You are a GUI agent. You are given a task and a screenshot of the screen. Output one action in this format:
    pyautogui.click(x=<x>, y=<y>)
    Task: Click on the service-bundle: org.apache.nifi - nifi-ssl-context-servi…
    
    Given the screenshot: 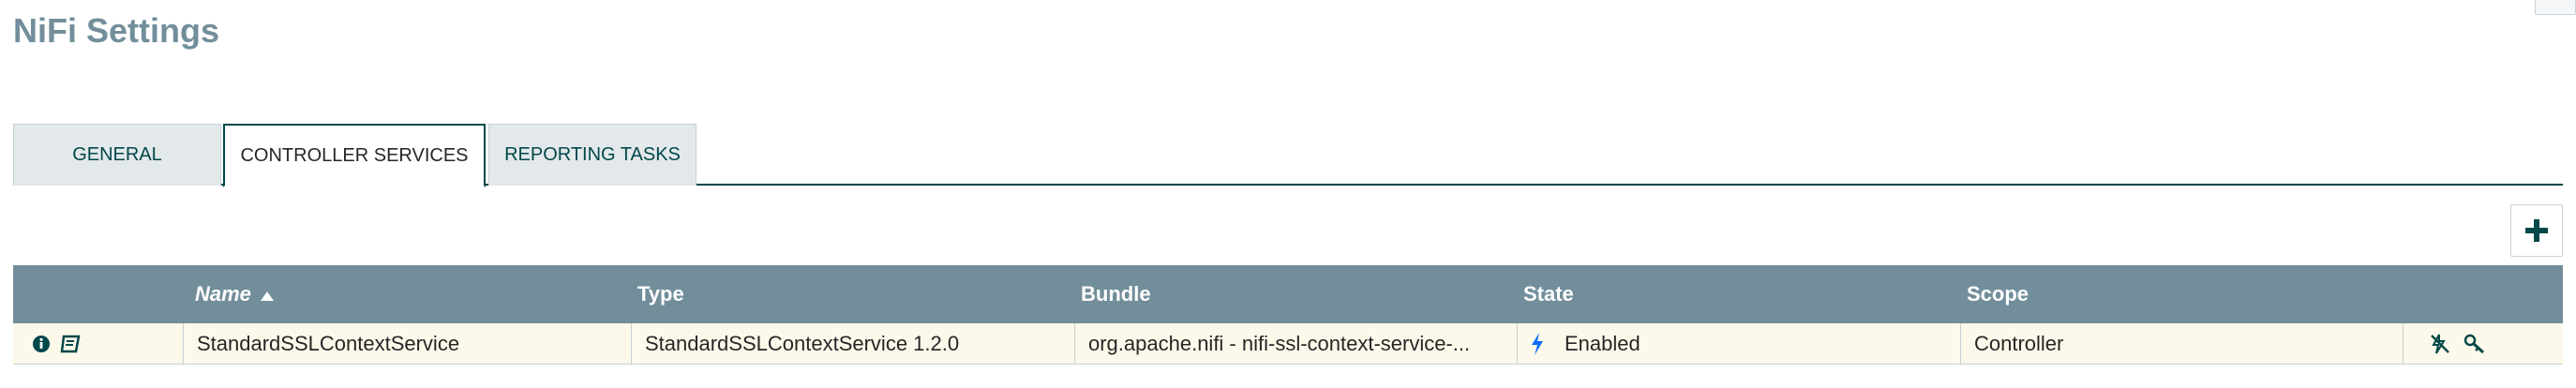 What is the action you would take?
    pyautogui.click(x=1297, y=344)
    